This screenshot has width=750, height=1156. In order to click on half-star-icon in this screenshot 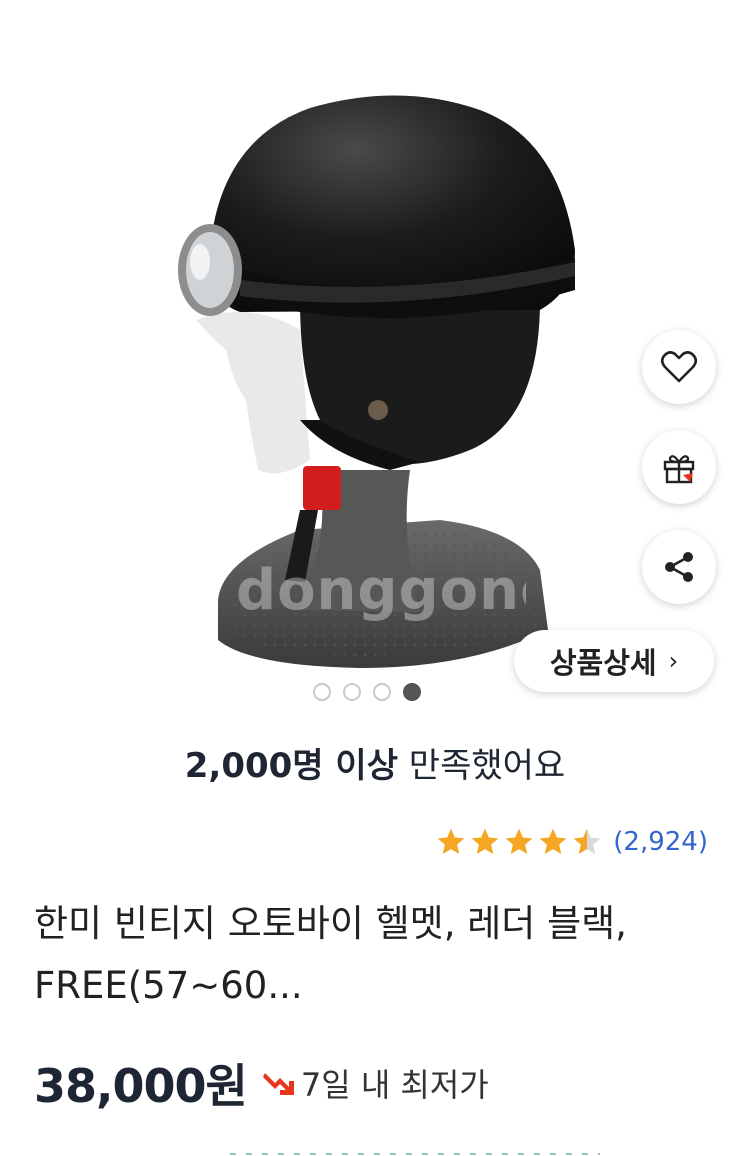, I will do `click(587, 841)`.